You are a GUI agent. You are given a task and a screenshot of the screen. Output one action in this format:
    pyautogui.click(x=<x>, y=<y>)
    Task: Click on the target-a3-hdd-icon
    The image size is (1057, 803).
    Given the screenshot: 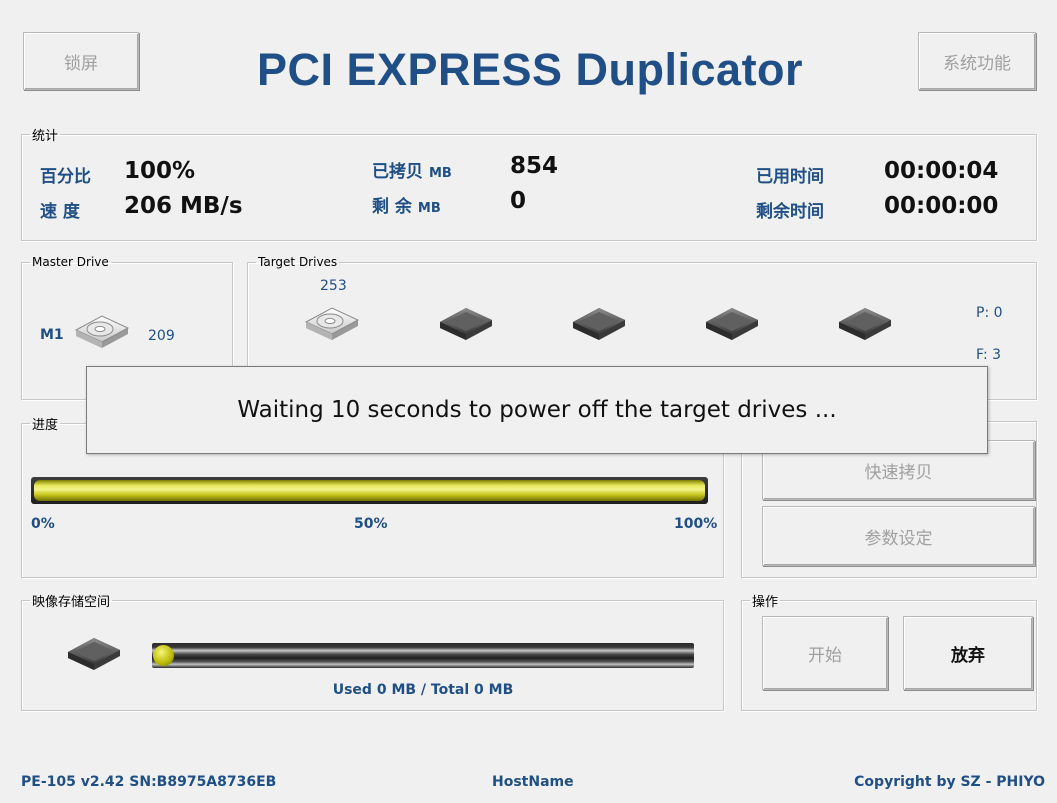 What is the action you would take?
    pyautogui.click(x=599, y=320)
    